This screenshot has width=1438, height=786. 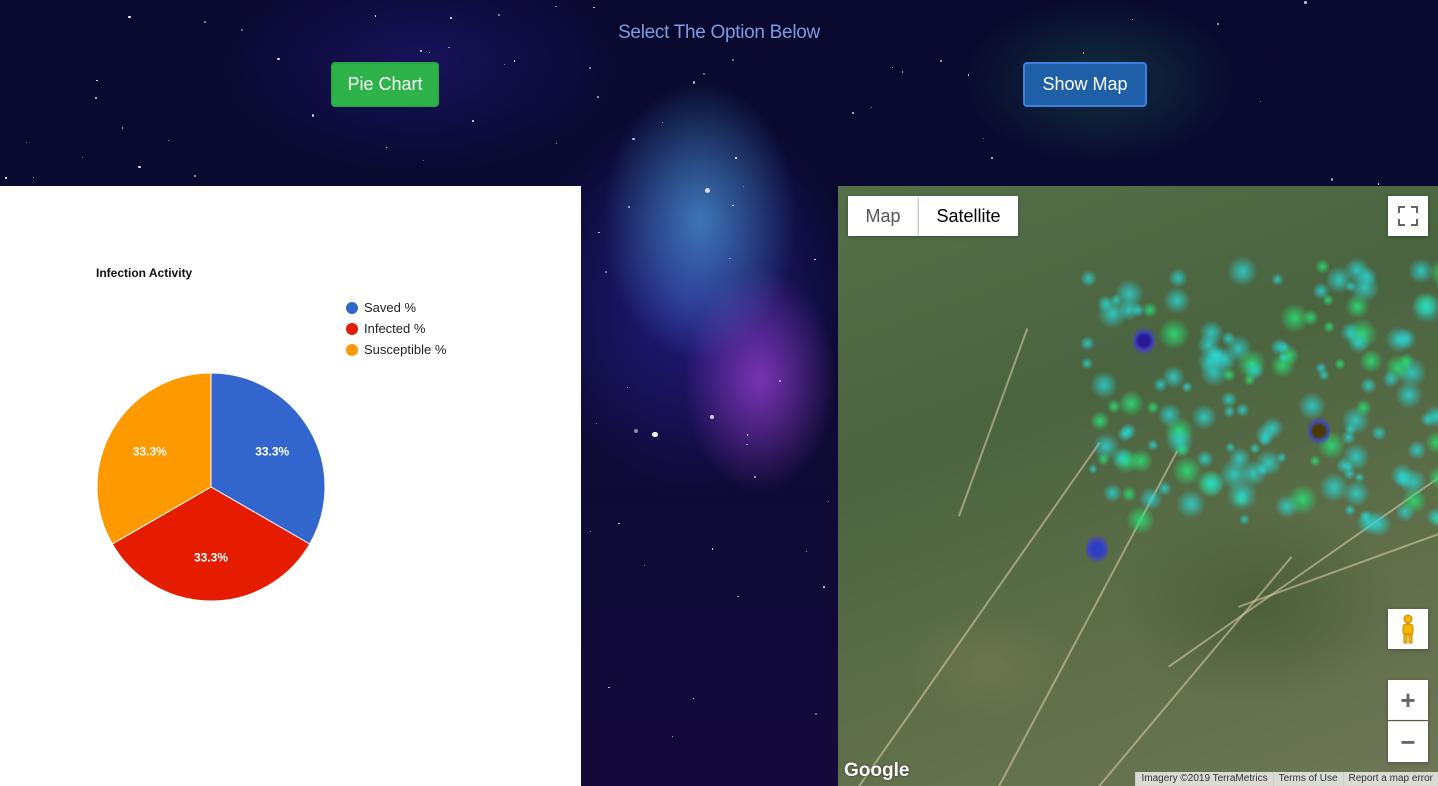 What do you see at coordinates (1408, 216) in the screenshot?
I see `fullscreen-icon` at bounding box center [1408, 216].